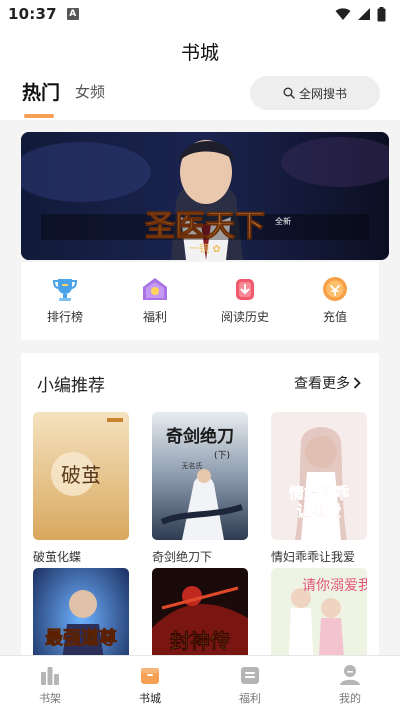  What do you see at coordinates (154, 317) in the screenshot?
I see `quick-link-label: 福利` at bounding box center [154, 317].